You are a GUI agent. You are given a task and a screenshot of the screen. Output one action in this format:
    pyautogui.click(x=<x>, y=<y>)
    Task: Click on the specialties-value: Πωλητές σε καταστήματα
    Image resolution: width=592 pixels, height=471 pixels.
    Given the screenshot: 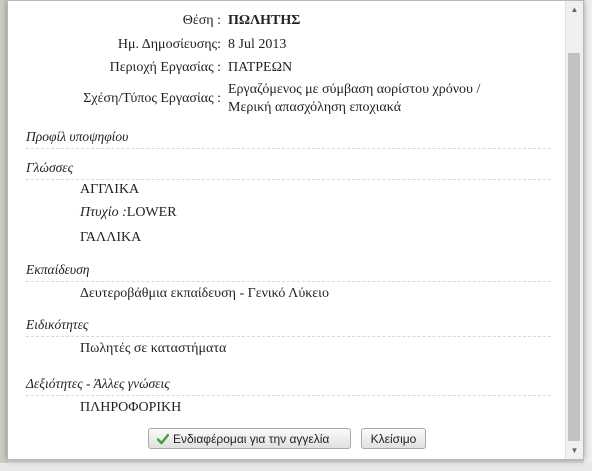 What is the action you would take?
    pyautogui.click(x=153, y=348)
    